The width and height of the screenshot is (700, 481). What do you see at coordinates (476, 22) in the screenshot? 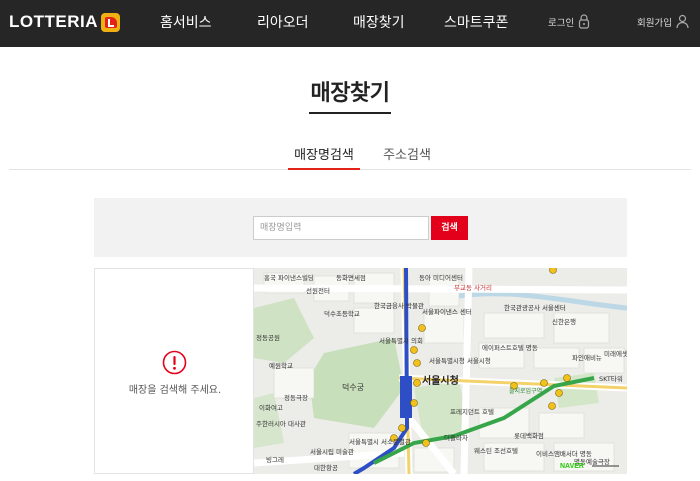
I see `nav-smart-coupon: 스마트쿠폰` at bounding box center [476, 22].